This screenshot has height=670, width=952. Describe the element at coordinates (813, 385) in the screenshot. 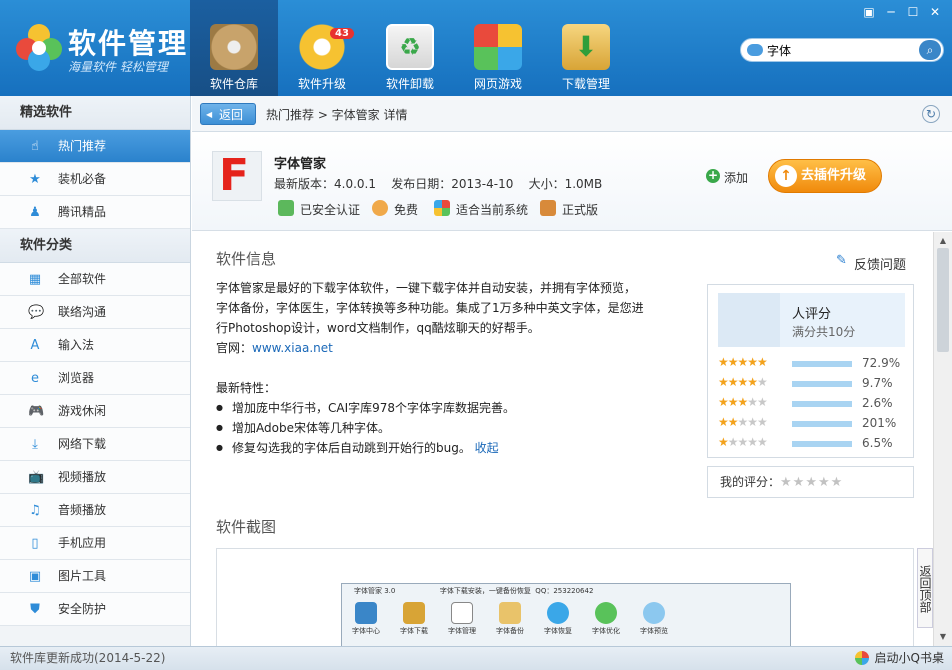

I see `rating-row: ★★★★★ 9.7%` at that location.